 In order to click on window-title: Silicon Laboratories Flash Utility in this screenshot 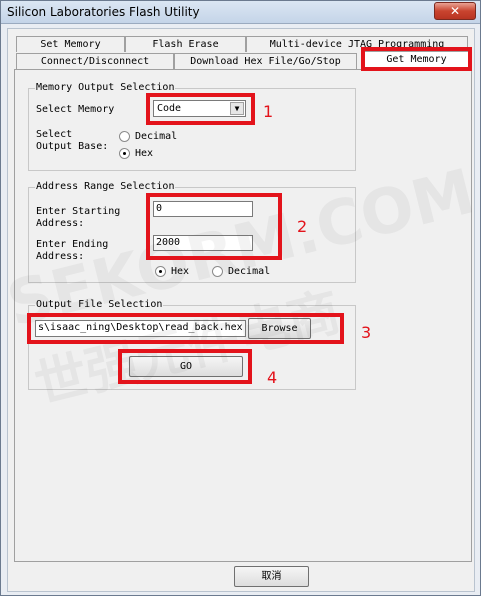, I will do `click(103, 12)`.